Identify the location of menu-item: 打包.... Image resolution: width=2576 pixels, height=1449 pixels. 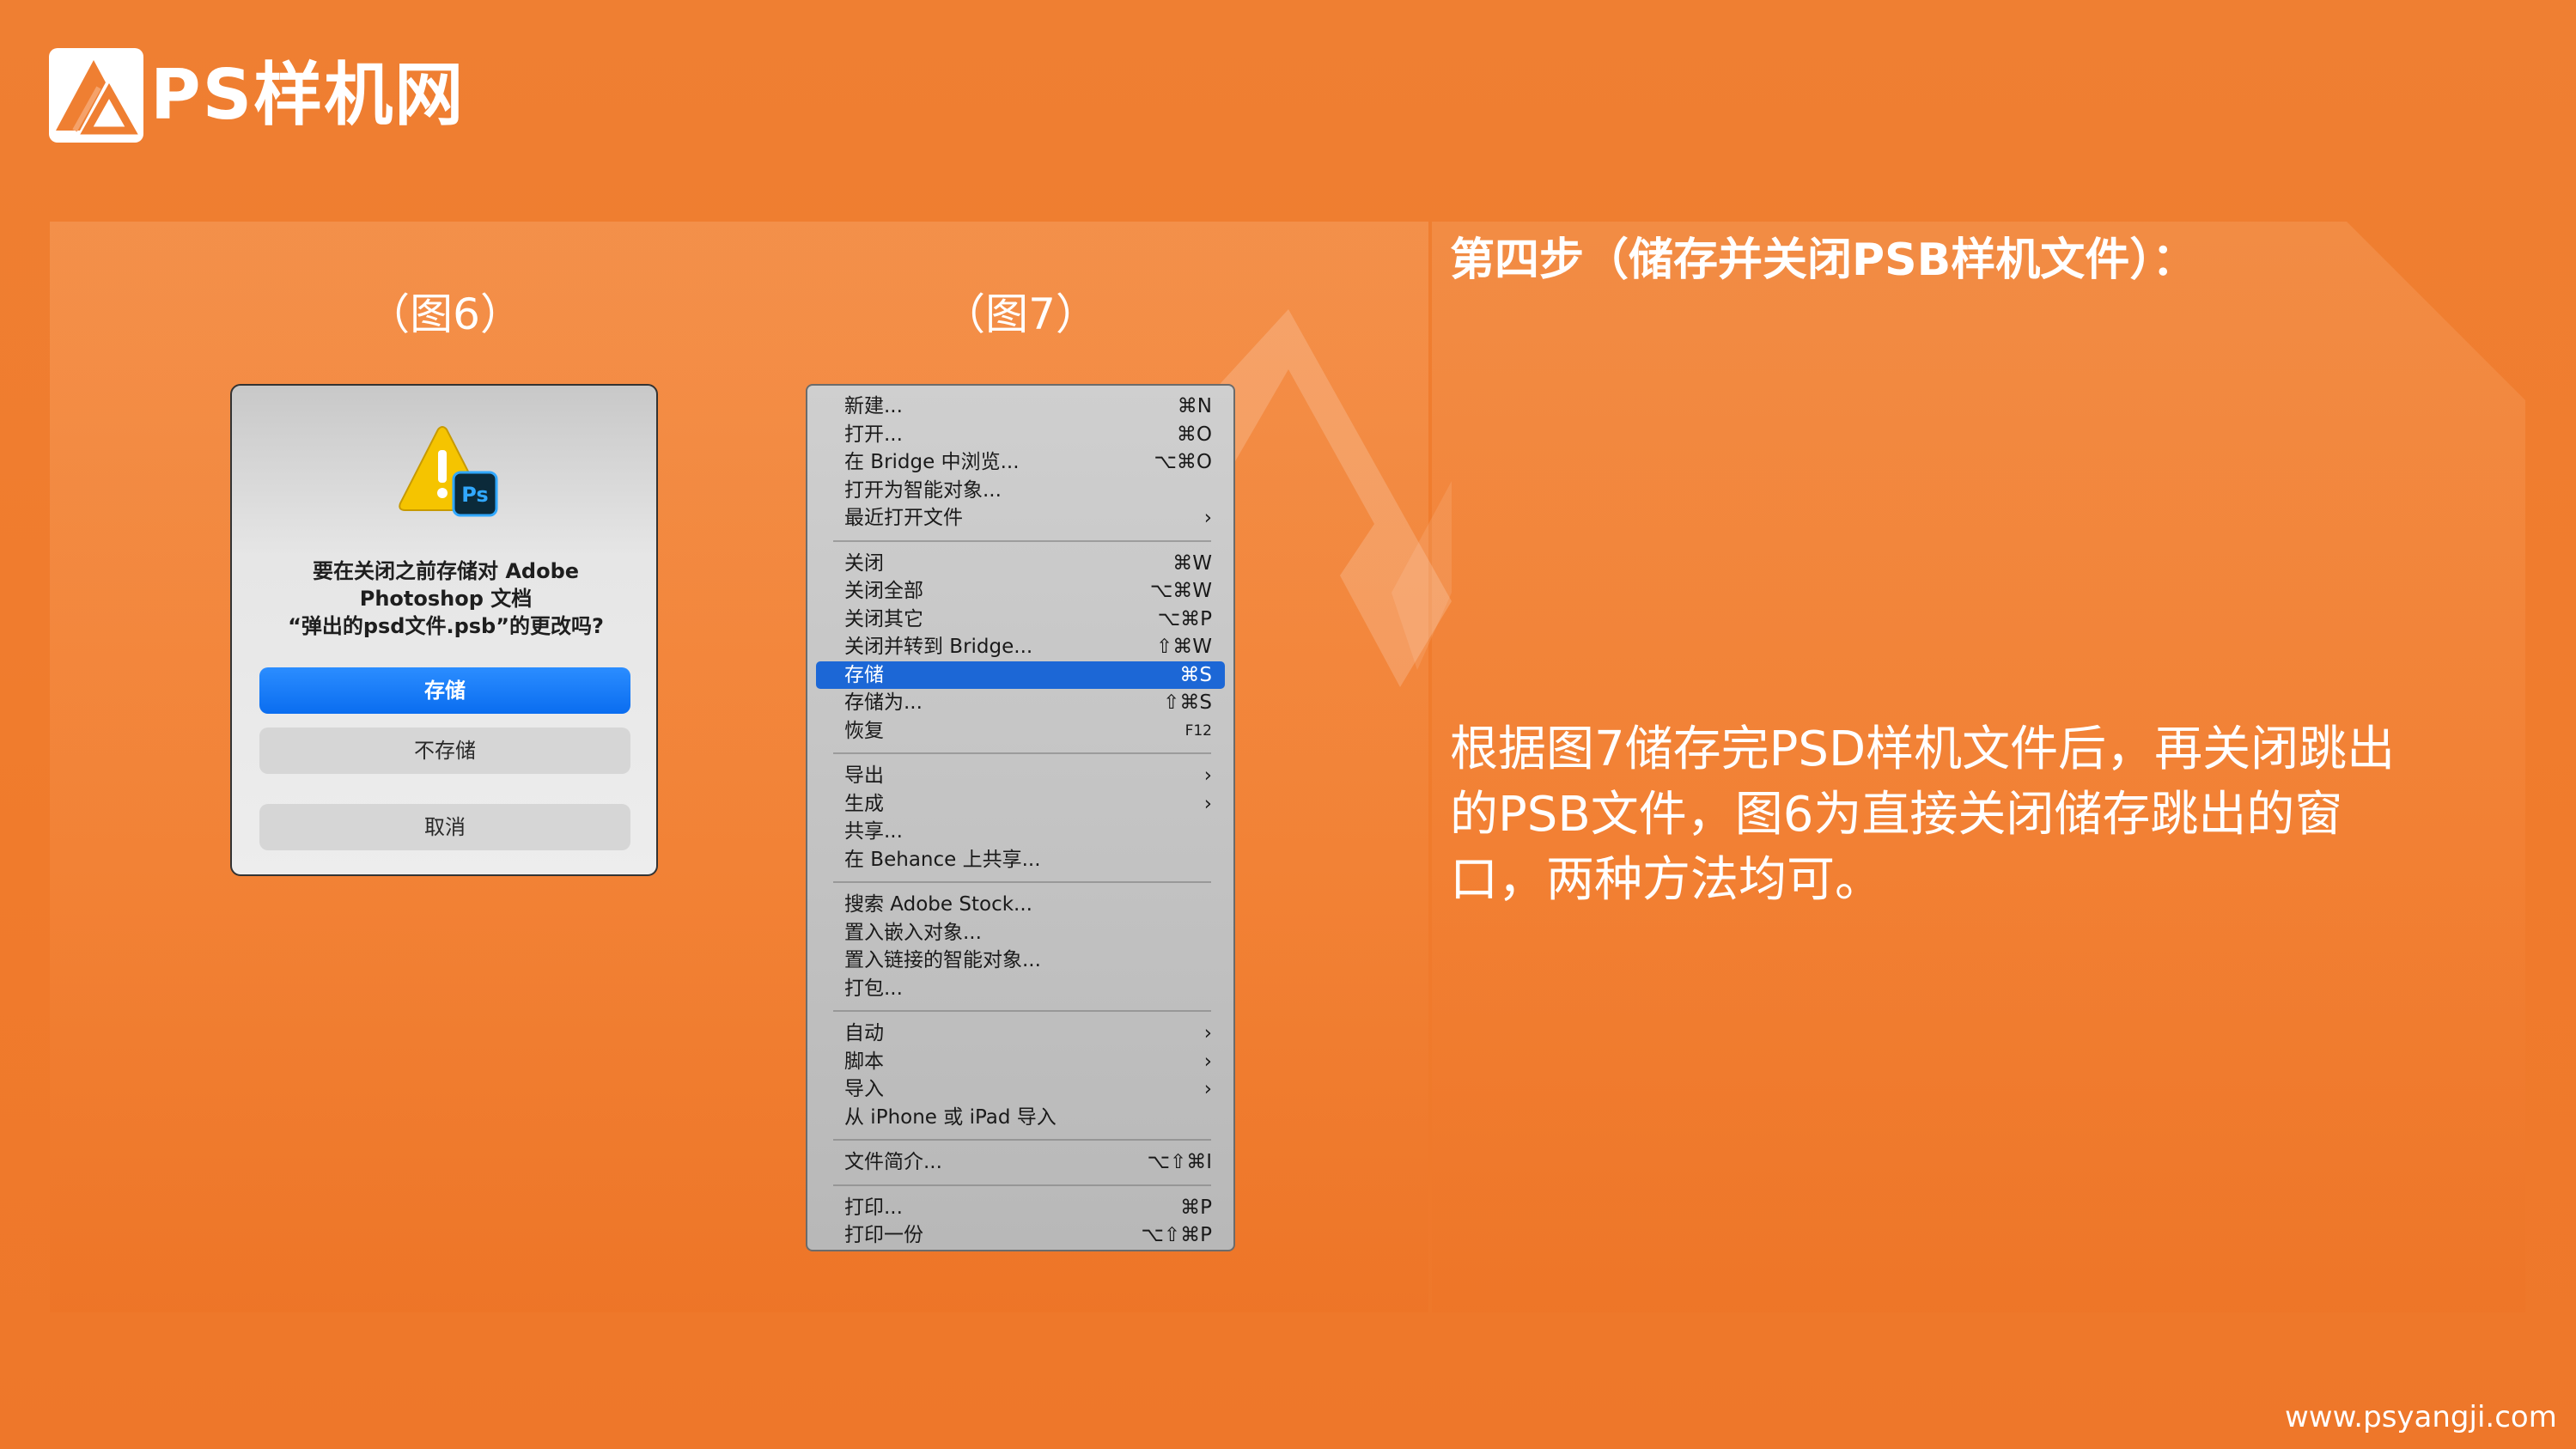
(1020, 988).